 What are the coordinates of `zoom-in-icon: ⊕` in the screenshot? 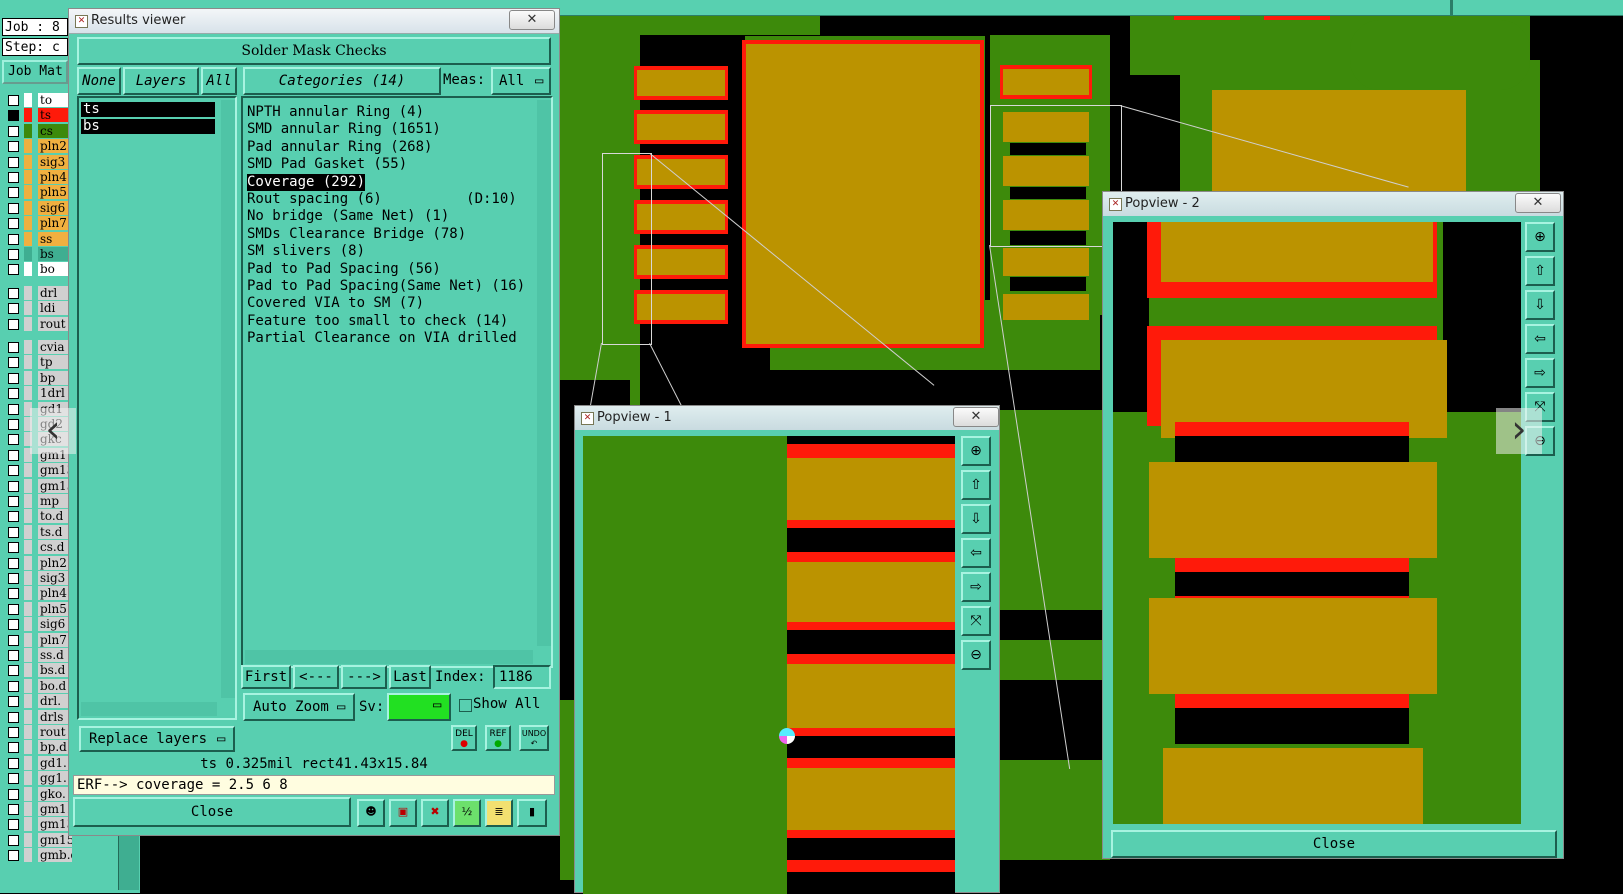 It's located at (1540, 237).